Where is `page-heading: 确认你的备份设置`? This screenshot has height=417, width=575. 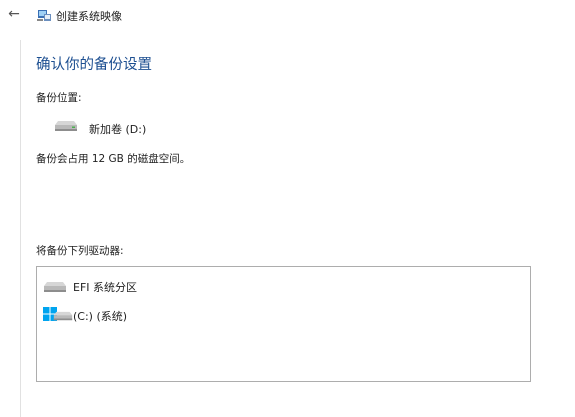
page-heading: 确认你的备份设置 is located at coordinates (94, 65).